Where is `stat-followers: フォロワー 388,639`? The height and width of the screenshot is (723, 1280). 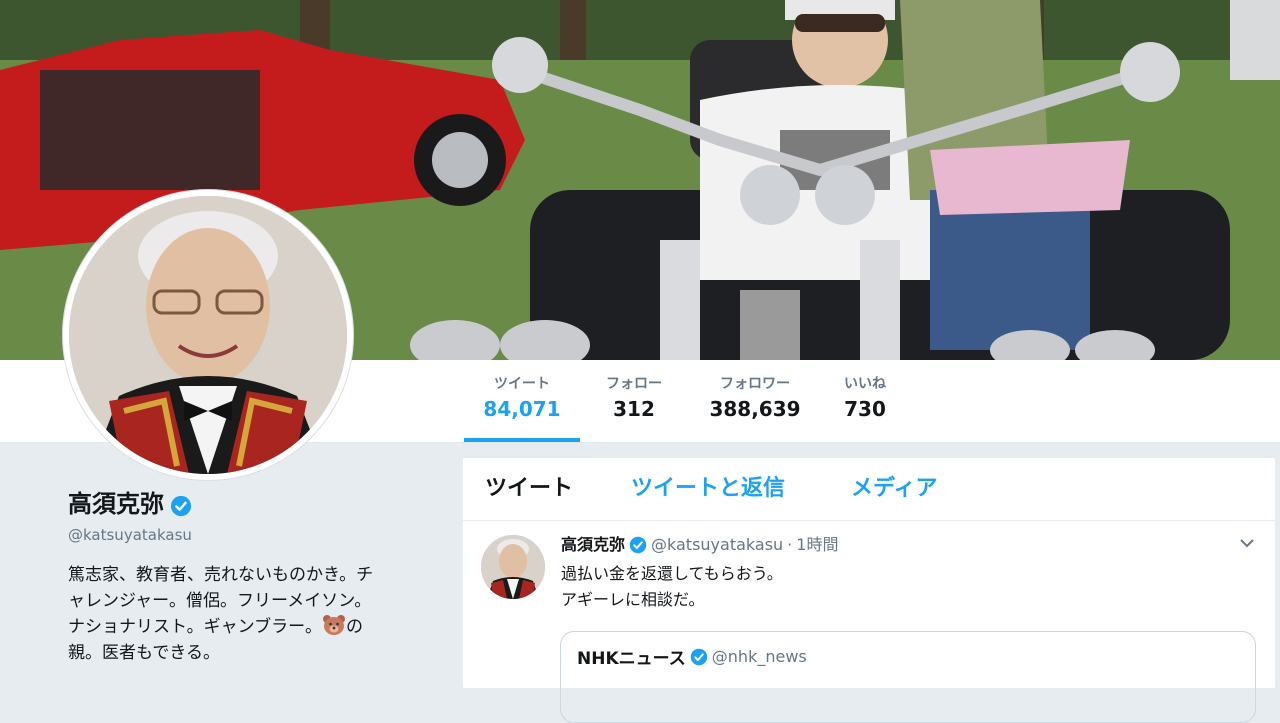 stat-followers: フォロワー 388,639 is located at coordinates (755, 399).